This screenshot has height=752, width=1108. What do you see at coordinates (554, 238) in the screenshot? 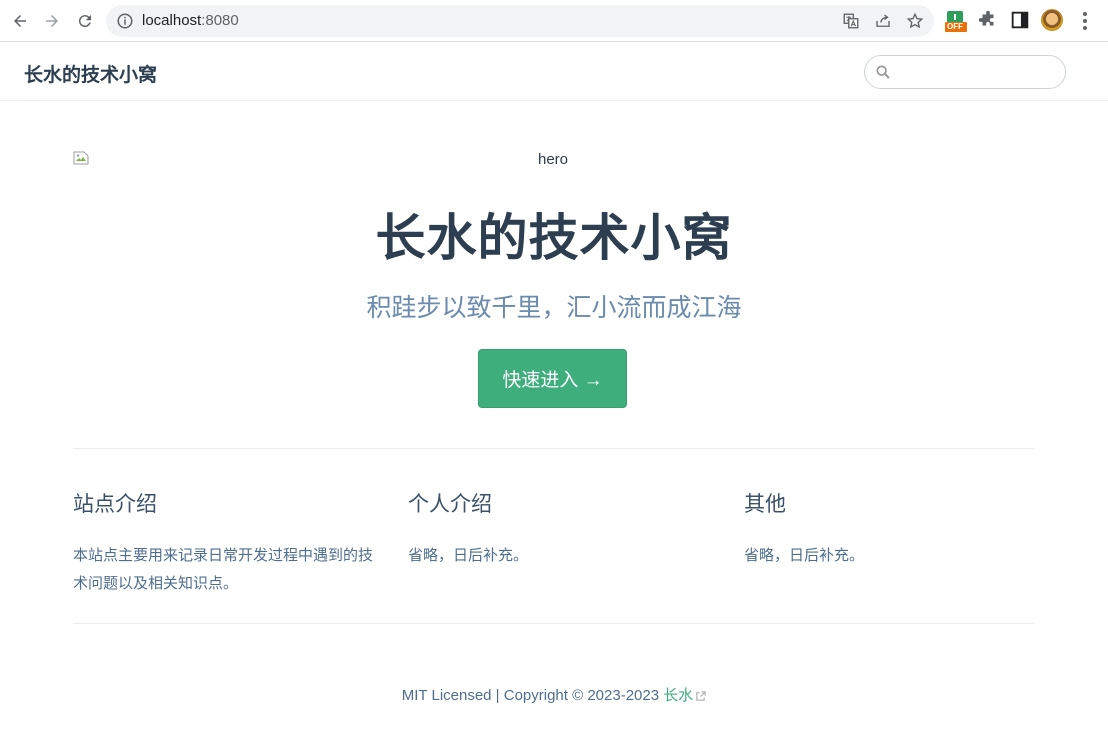
I see `hero-title: 长水的技术小窝` at bounding box center [554, 238].